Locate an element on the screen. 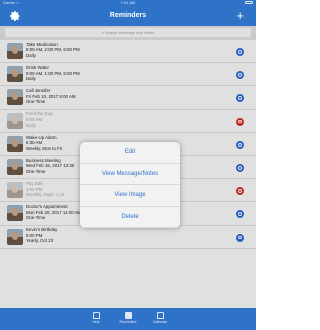  tab-label: Help is located at coordinates (96, 322).